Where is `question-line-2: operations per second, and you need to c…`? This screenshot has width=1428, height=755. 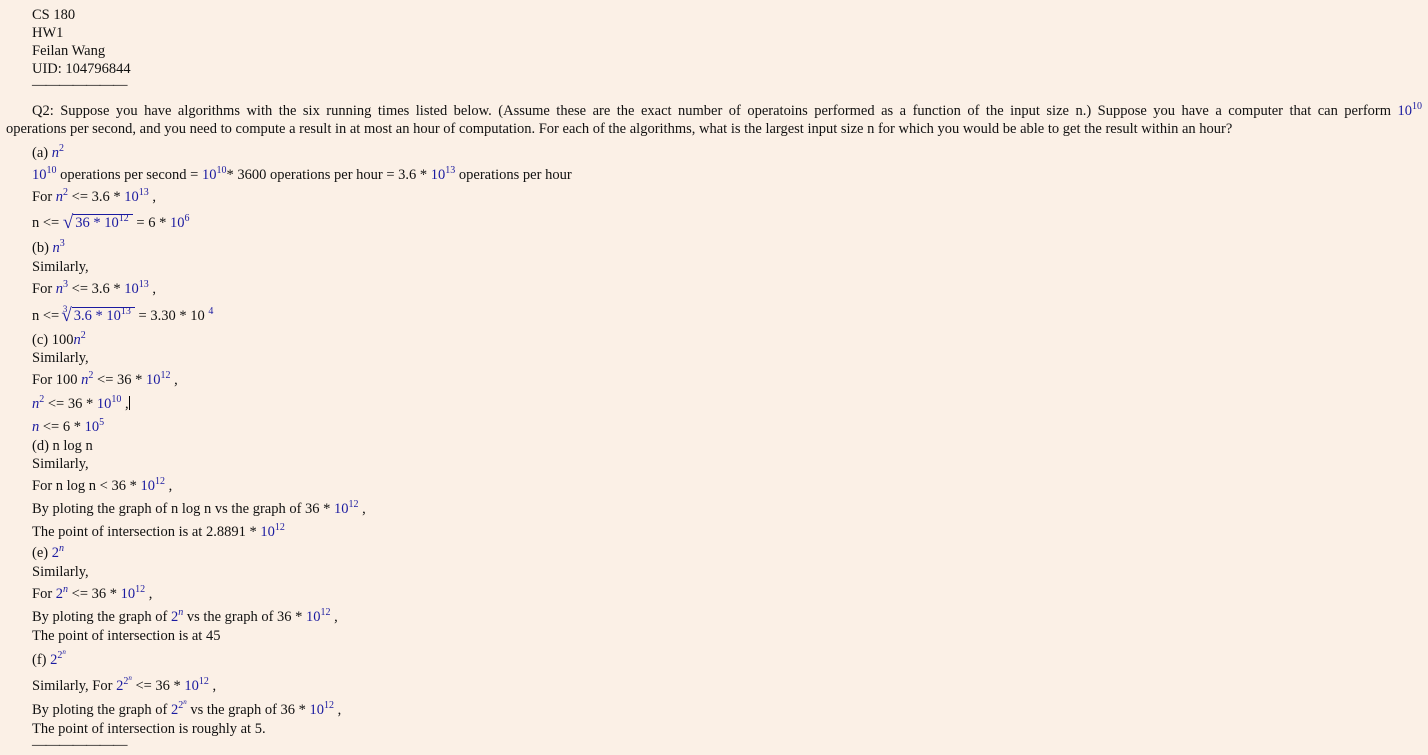 question-line-2: operations per second, and you need to c… is located at coordinates (619, 129).